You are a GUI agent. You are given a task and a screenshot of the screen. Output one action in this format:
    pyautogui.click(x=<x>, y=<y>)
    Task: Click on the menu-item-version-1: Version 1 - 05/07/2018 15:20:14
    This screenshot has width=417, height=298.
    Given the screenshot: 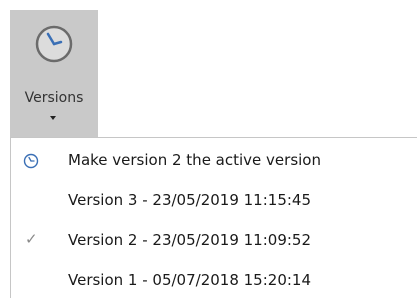 What is the action you would take?
    pyautogui.click(x=214, y=281)
    